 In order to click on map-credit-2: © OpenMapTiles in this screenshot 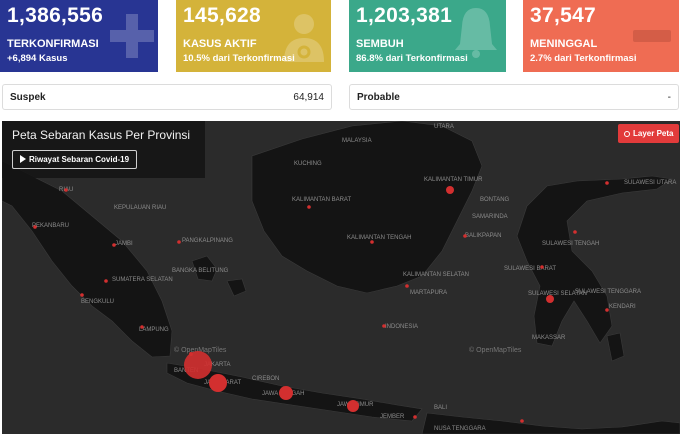, I will do `click(495, 350)`.